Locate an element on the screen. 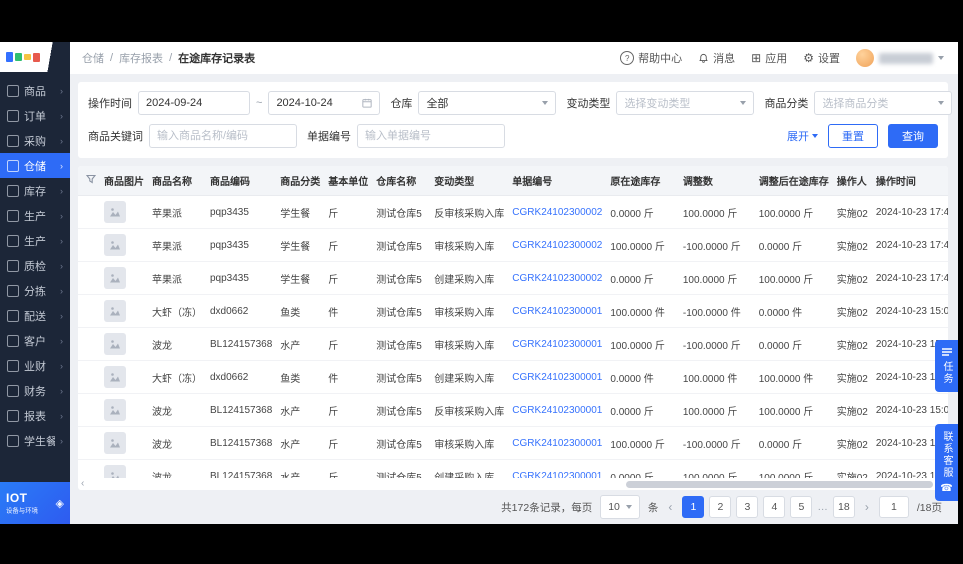 This screenshot has width=963, height=564. sidebar-item-label: 生产 is located at coordinates (35, 241).